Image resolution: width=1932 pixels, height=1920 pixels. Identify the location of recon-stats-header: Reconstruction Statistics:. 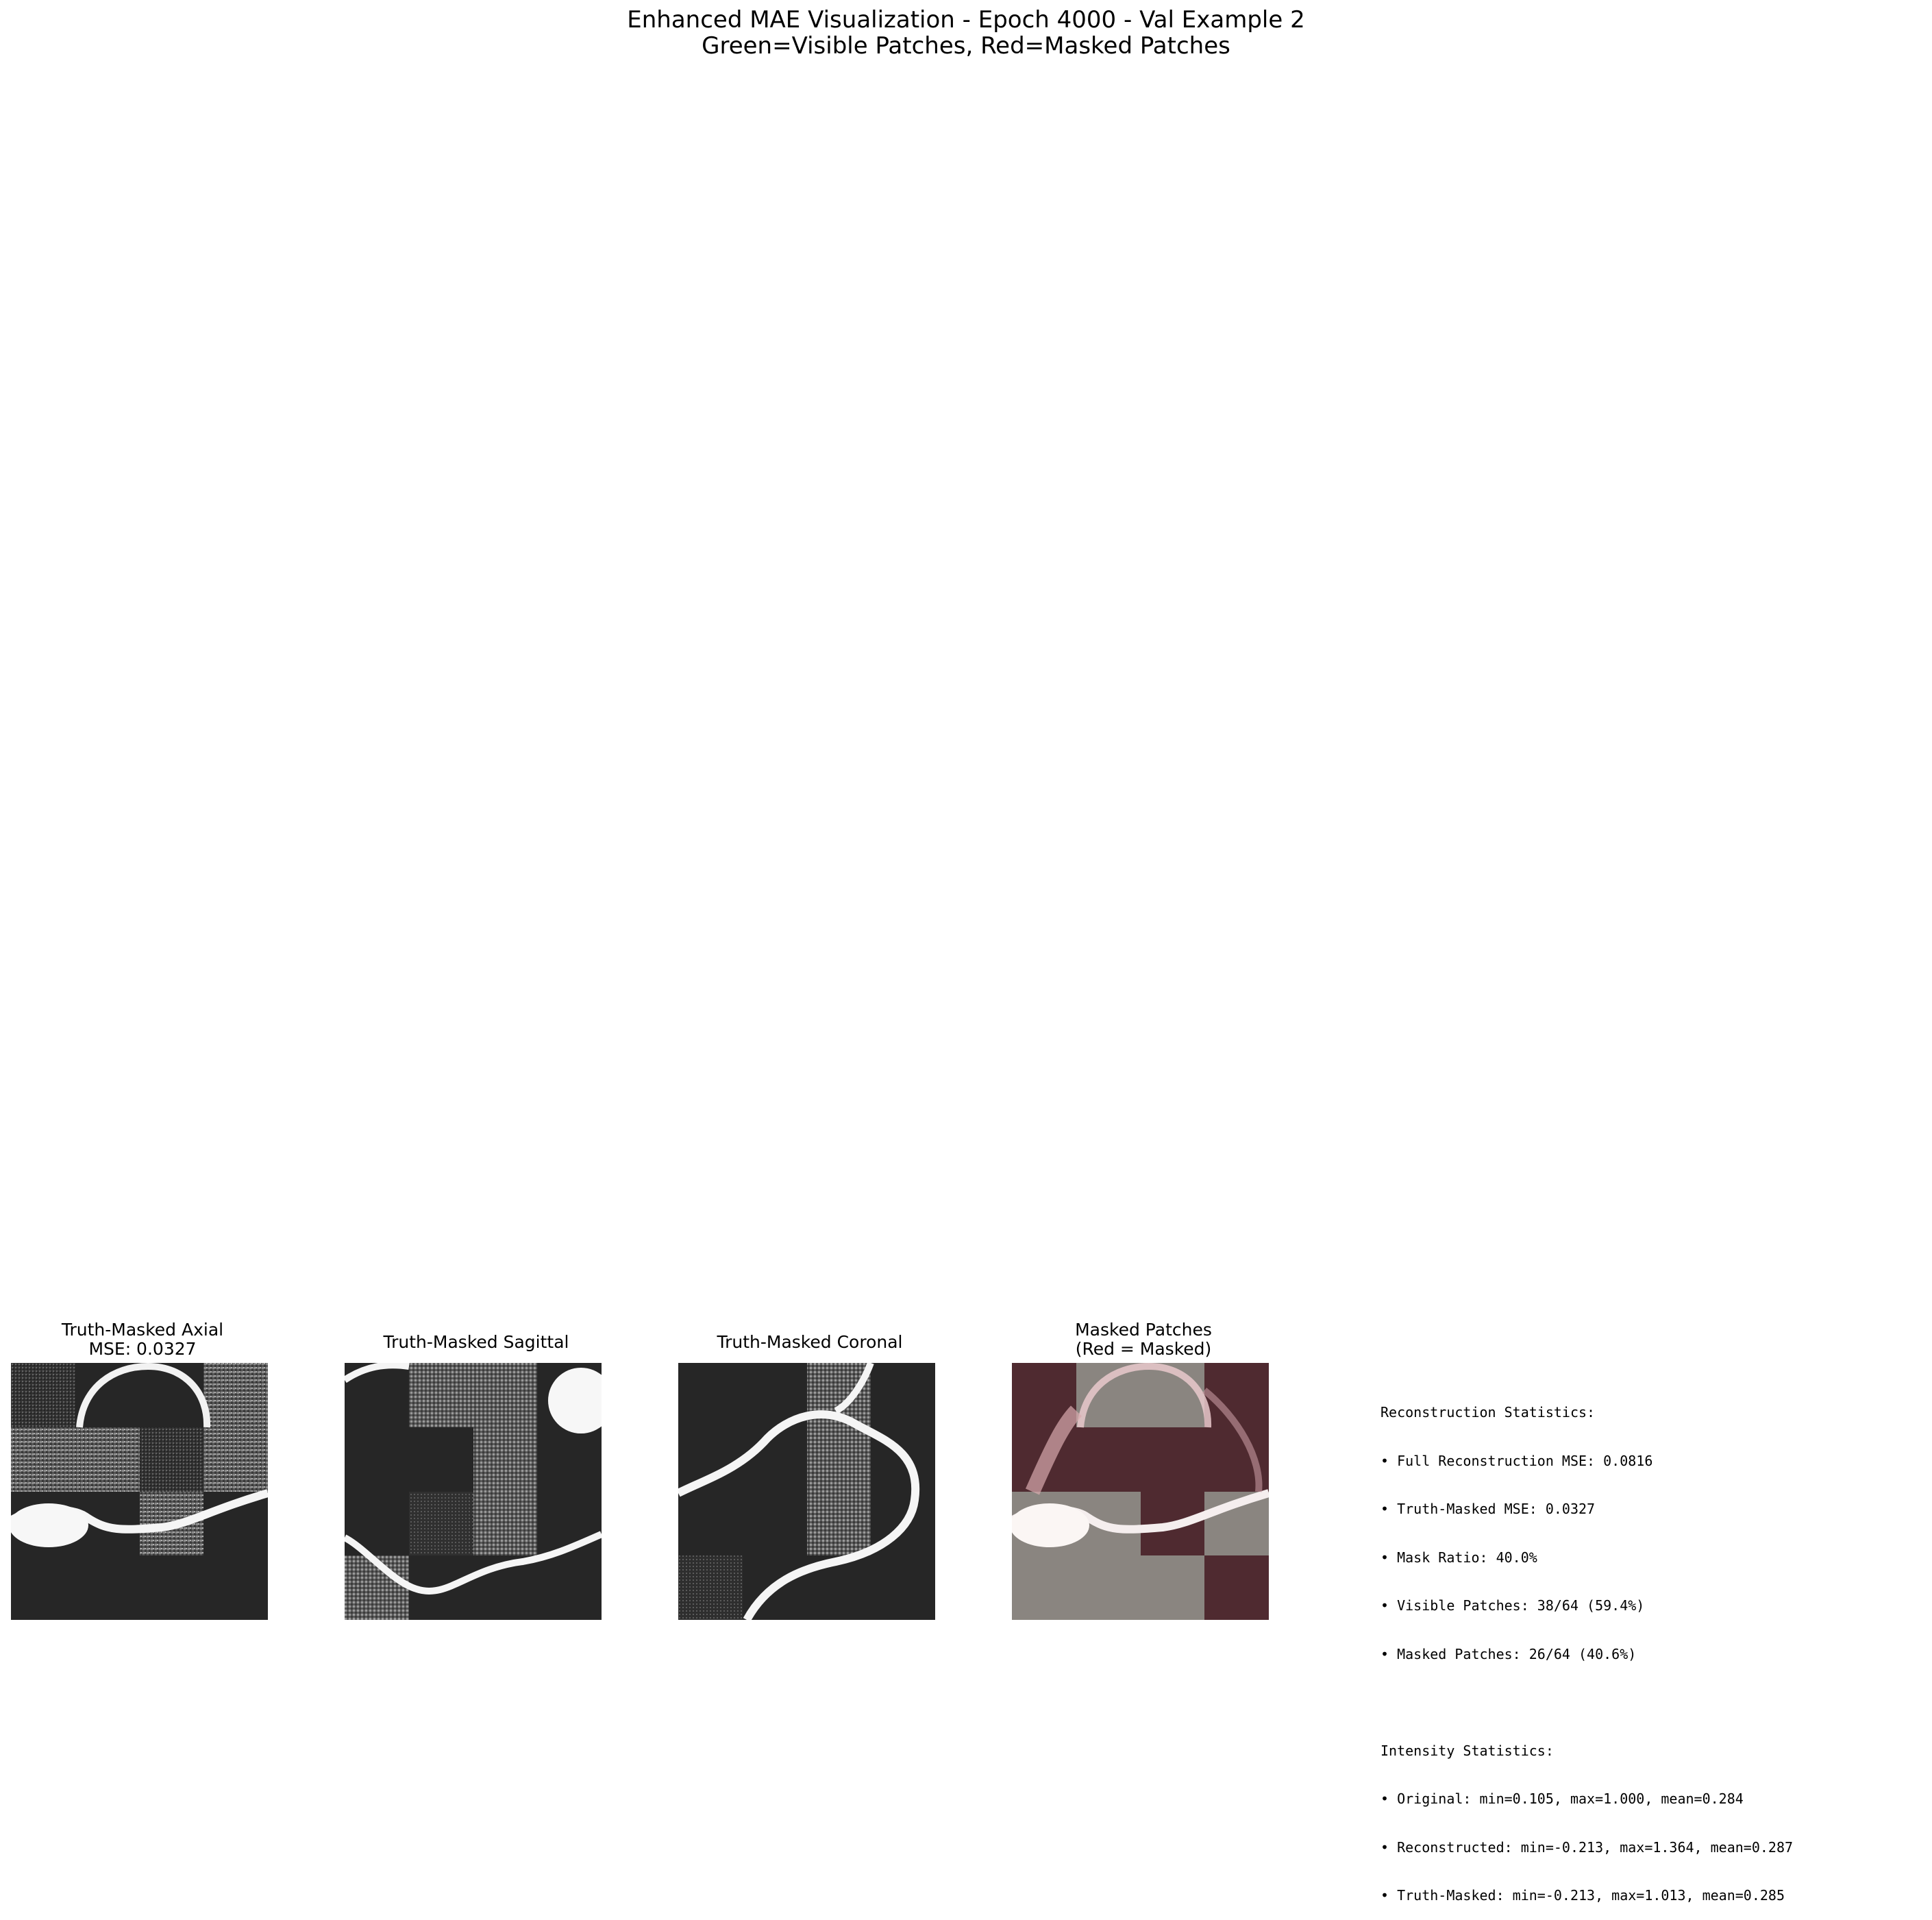
(1488, 1412).